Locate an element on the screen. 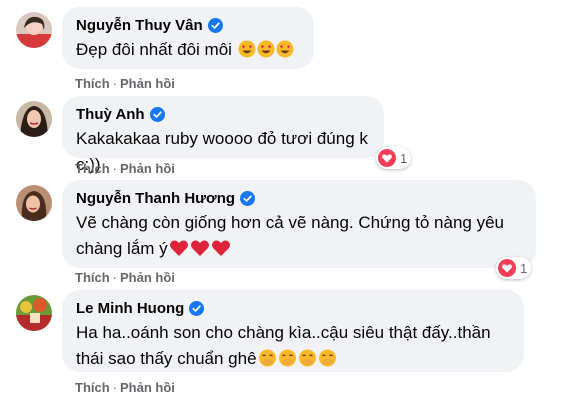  laughing-hand-over-mouth-emoji-icon is located at coordinates (297, 358).